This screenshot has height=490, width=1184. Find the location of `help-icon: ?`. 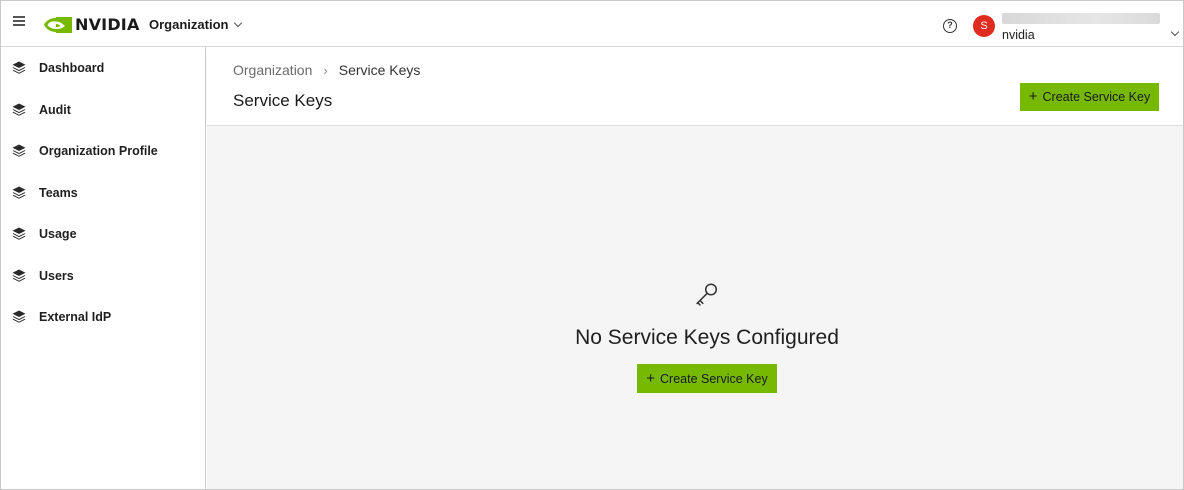

help-icon: ? is located at coordinates (950, 26).